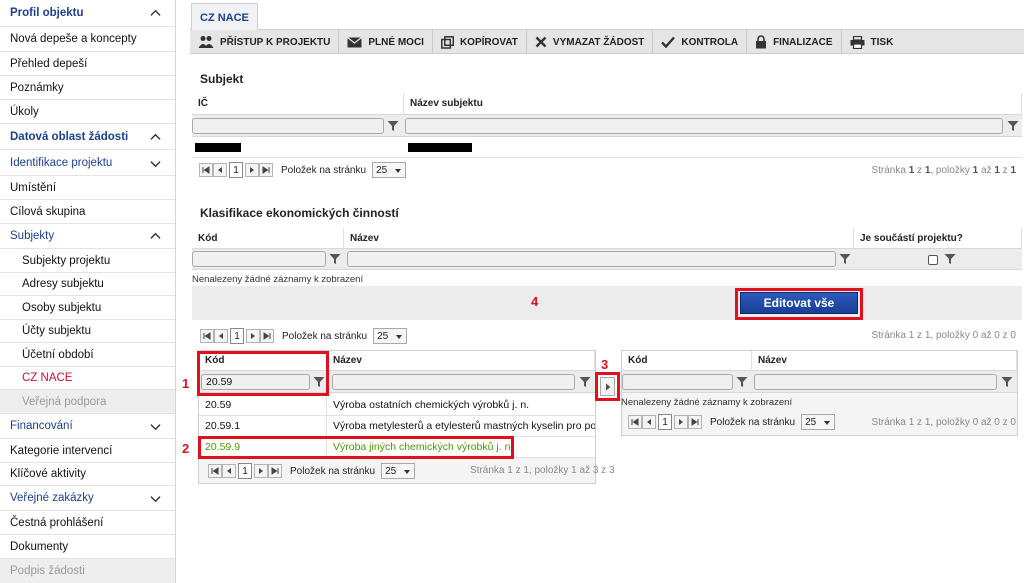 The image size is (1024, 583). What do you see at coordinates (713, 103) in the screenshot?
I see `column-header-nazev-subjektu: Název subjektu` at bounding box center [713, 103].